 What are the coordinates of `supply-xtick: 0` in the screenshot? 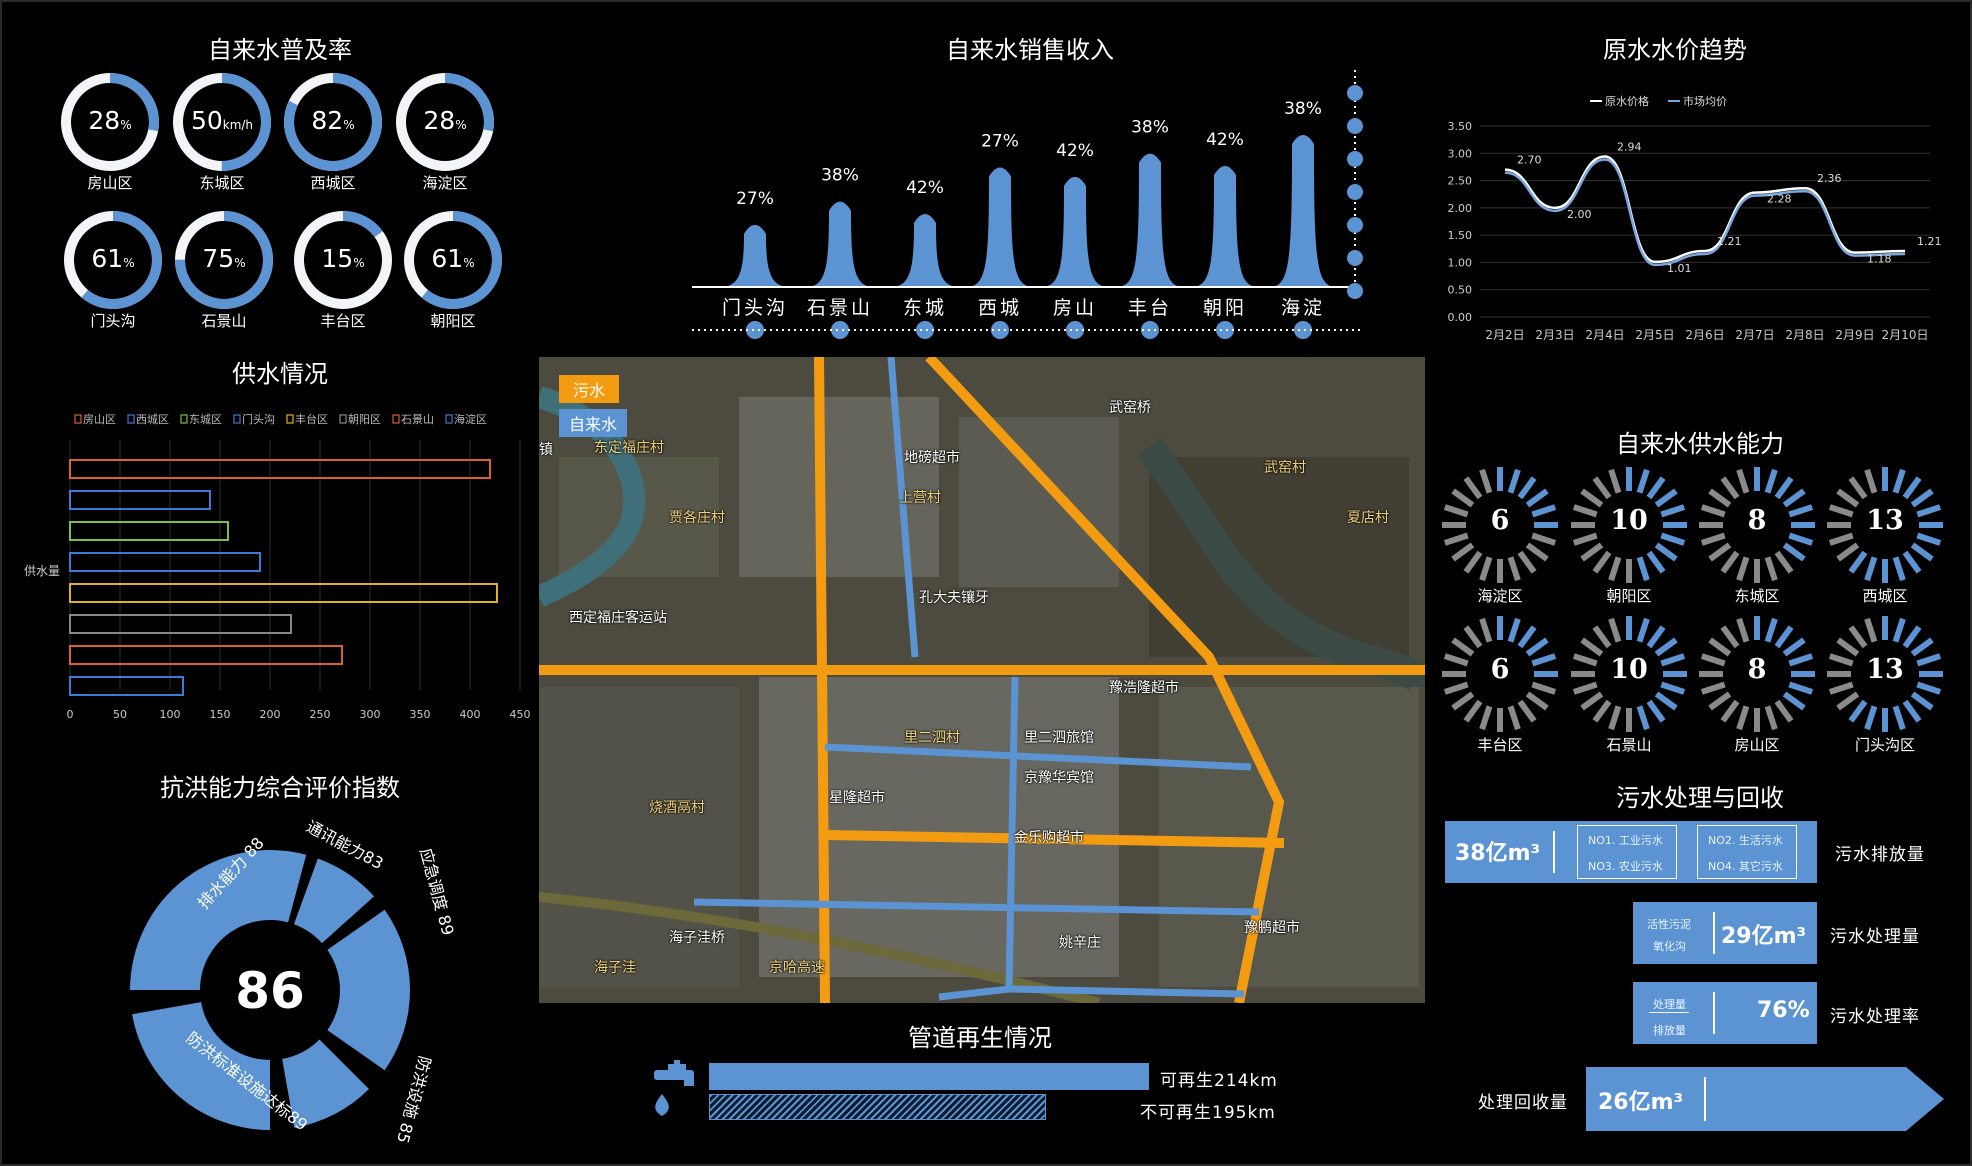 It's located at (70, 714).